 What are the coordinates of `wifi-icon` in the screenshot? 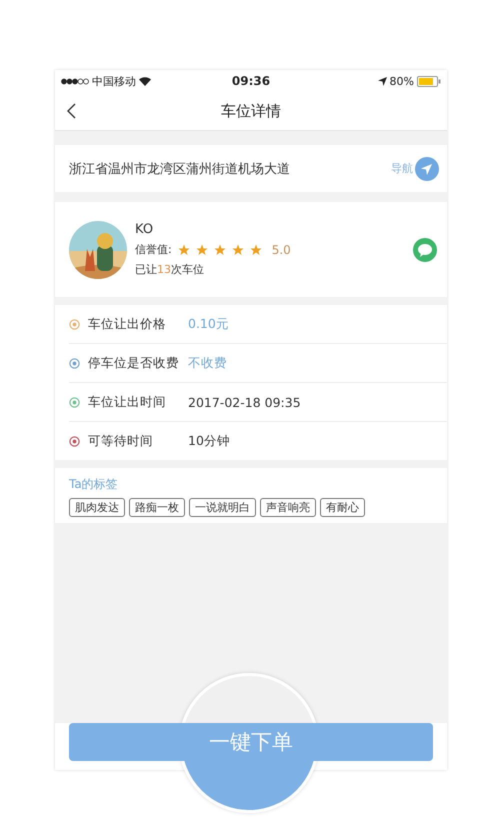 It's located at (145, 81).